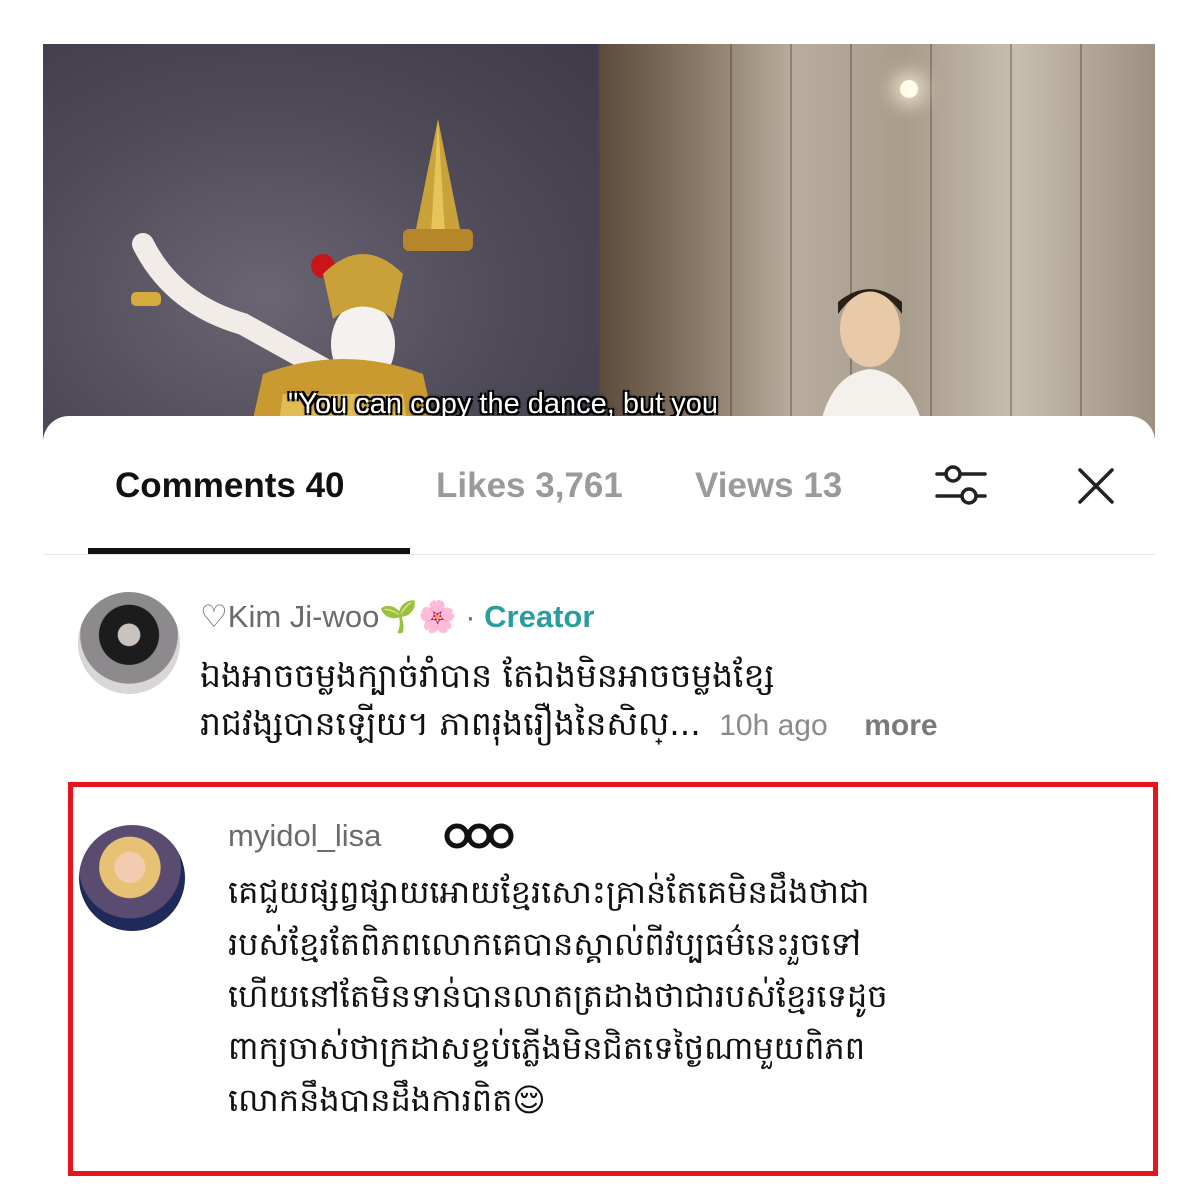  I want to click on comment-author-line: ♡Kim Ji-woo🌱🌸 · Creator, so click(397, 616).